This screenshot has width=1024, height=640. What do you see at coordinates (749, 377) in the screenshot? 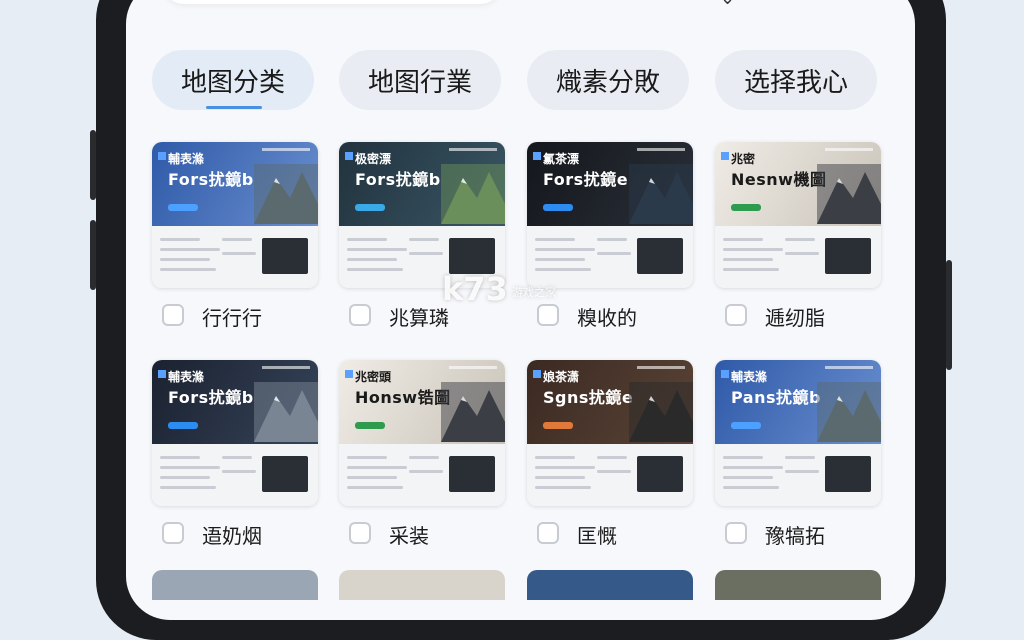
I see `thumbnail-title: 輔表滌` at bounding box center [749, 377].